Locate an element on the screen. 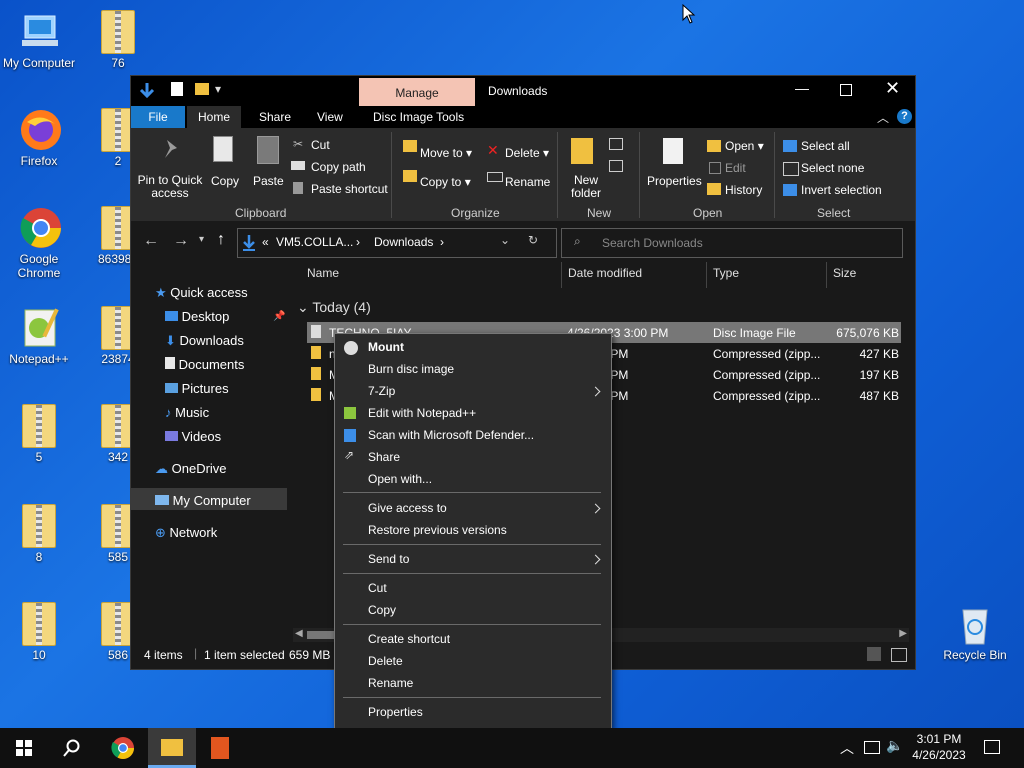  properties-button: Properties is located at coordinates (674, 181).